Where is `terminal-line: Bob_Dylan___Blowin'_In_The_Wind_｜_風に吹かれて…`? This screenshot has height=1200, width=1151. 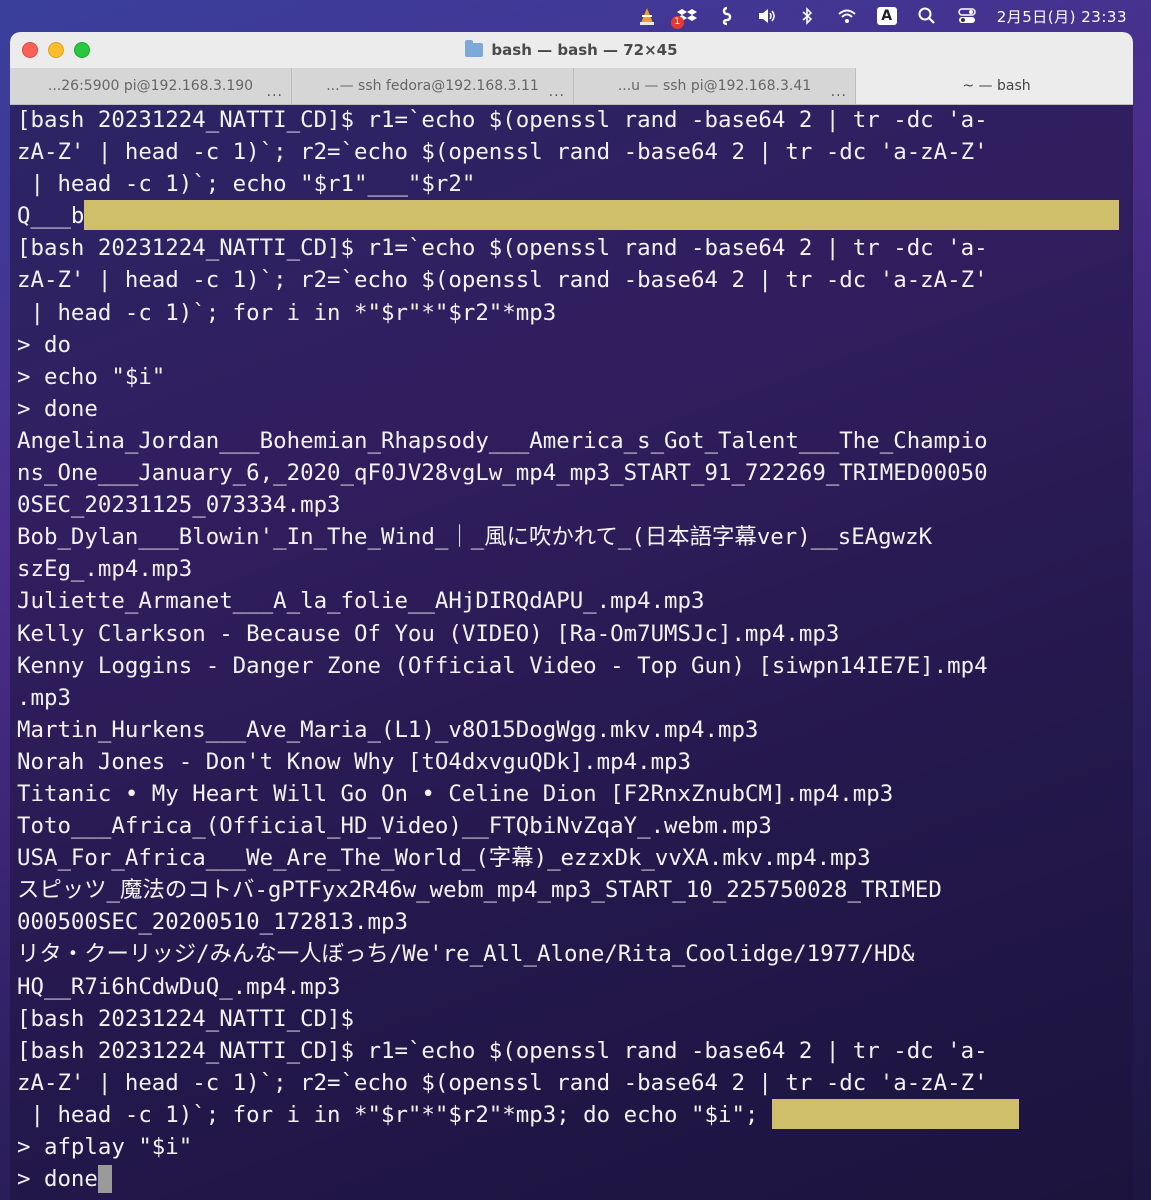 terminal-line: Bob_Dylan___Blowin'_In_The_Wind_｜_風に吹かれて… is located at coordinates (475, 537).